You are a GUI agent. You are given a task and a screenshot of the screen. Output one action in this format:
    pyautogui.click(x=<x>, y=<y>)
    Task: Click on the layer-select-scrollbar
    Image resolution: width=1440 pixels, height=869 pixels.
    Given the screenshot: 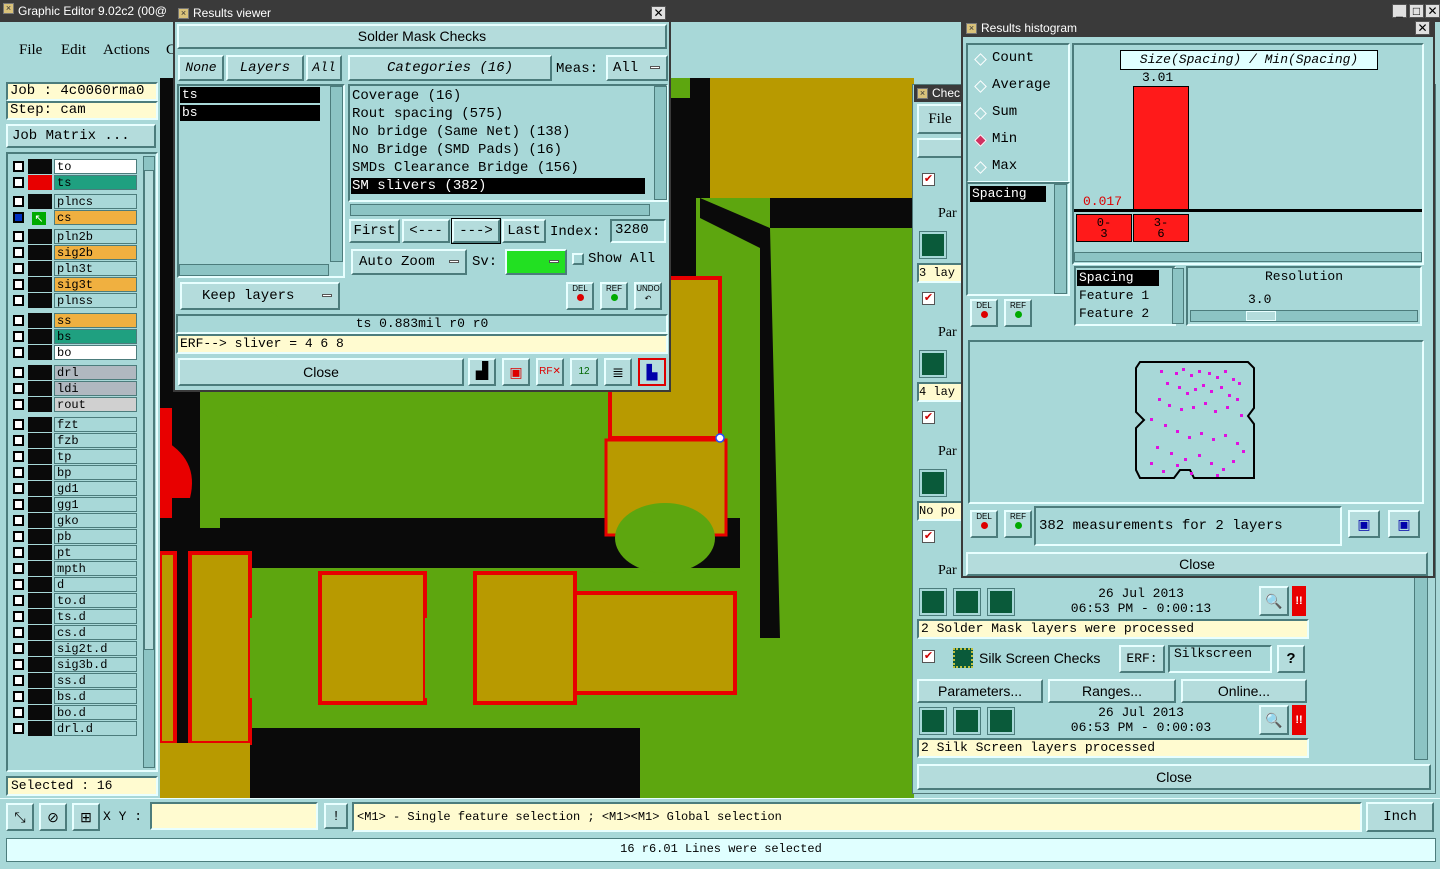 What is the action you would take?
    pyautogui.click(x=336, y=174)
    